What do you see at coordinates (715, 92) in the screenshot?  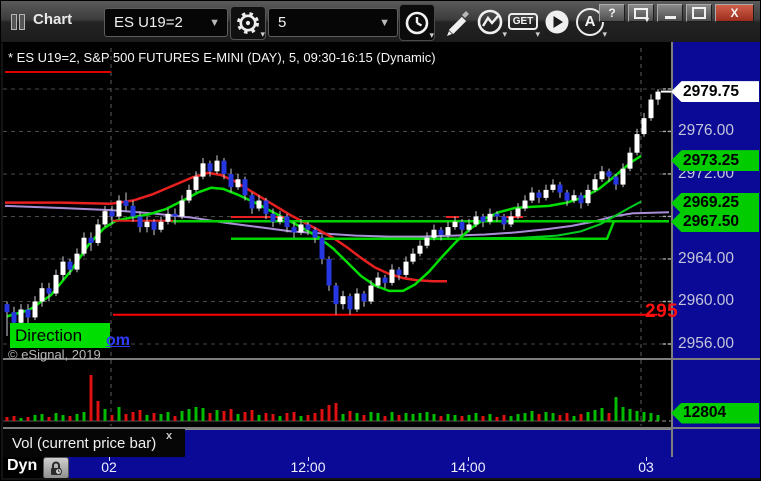 I see `price-tag: 2979.75` at bounding box center [715, 92].